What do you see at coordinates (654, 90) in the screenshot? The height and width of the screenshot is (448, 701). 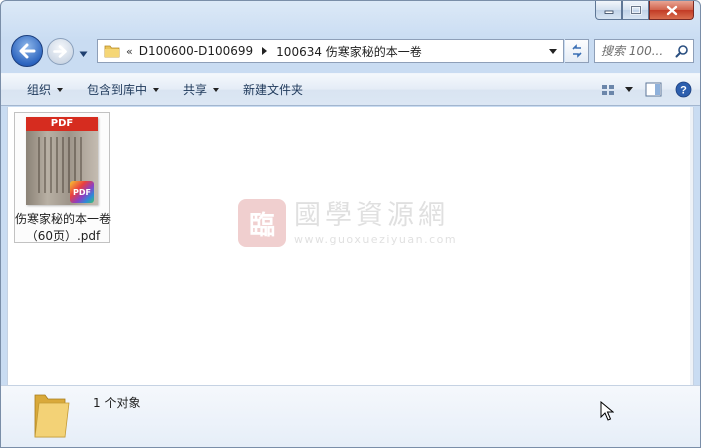 I see `preview-pane-icon` at bounding box center [654, 90].